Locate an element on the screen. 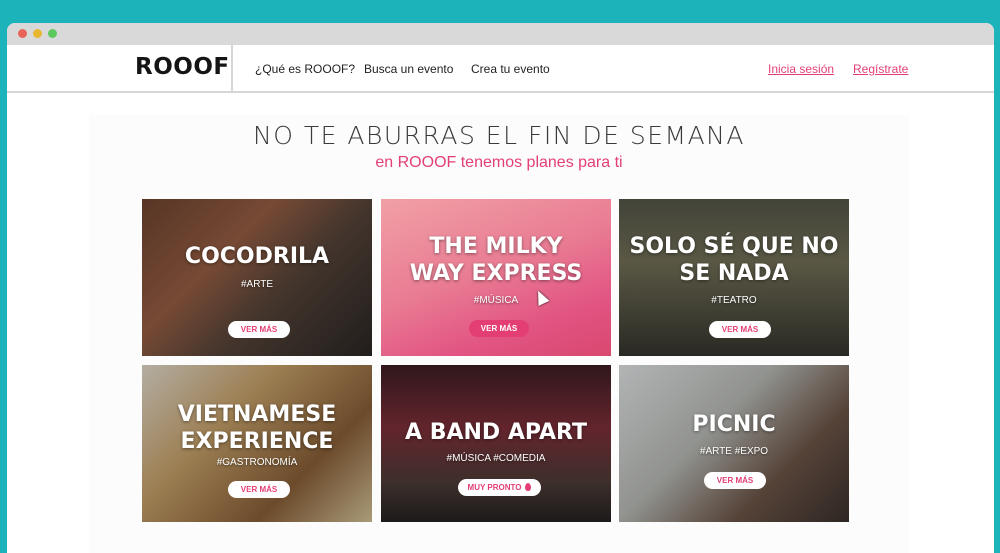  maximize-window-dot is located at coordinates (52, 33).